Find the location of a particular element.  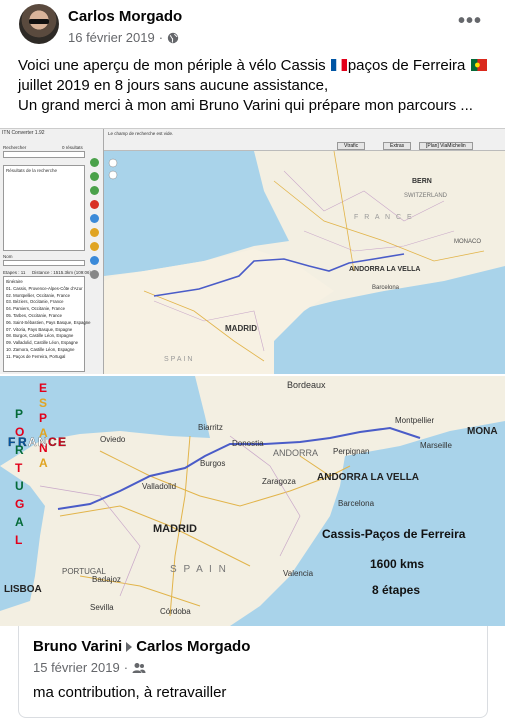

itn-route-title: Itinéraire is located at coordinates (14, 281).